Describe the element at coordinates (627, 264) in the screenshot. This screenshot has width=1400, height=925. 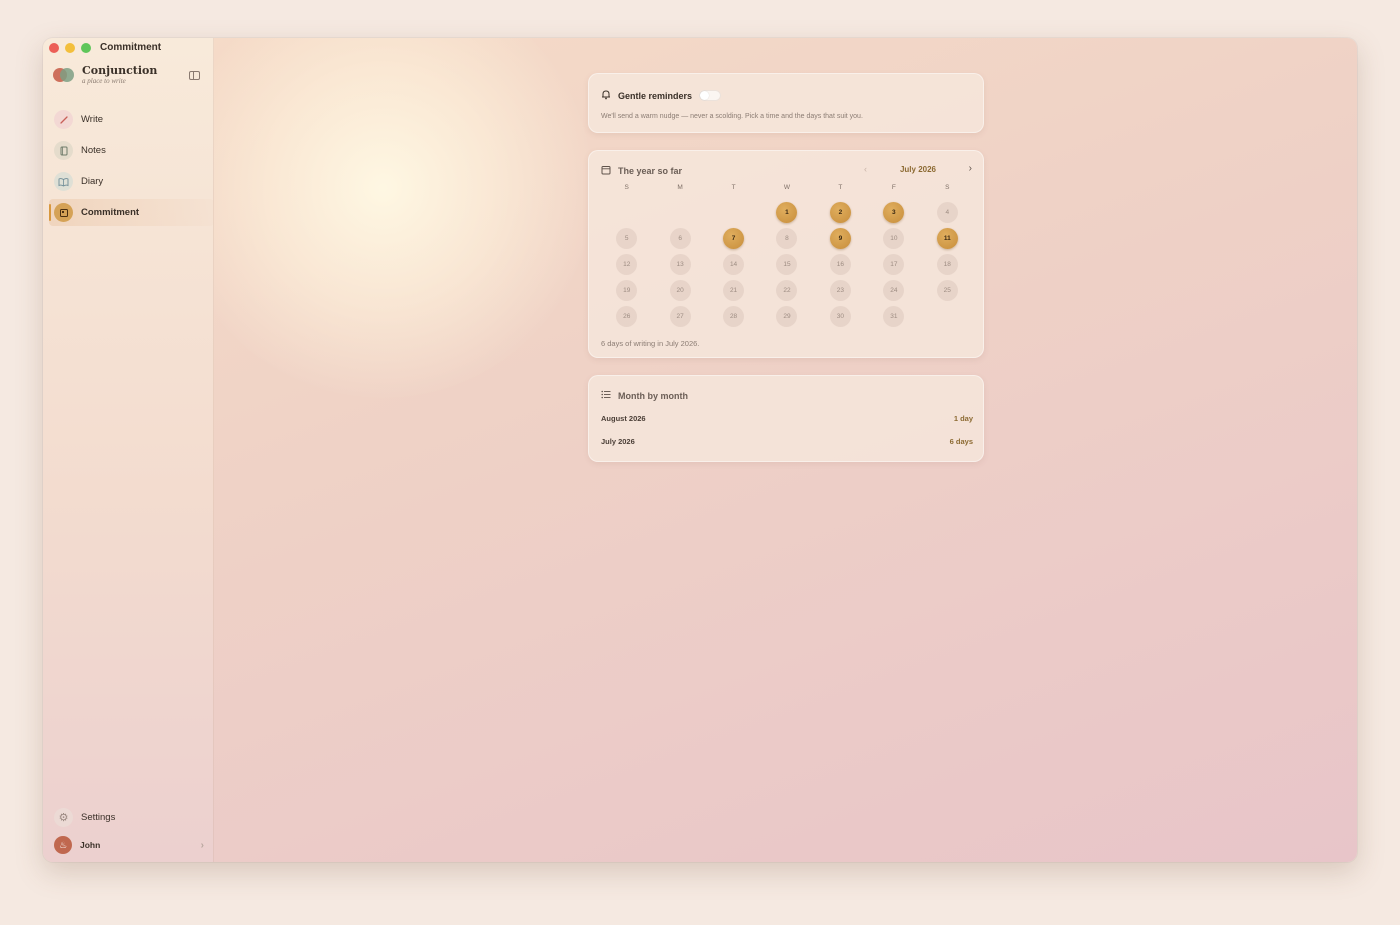
I see `calendar-day: 12` at that location.